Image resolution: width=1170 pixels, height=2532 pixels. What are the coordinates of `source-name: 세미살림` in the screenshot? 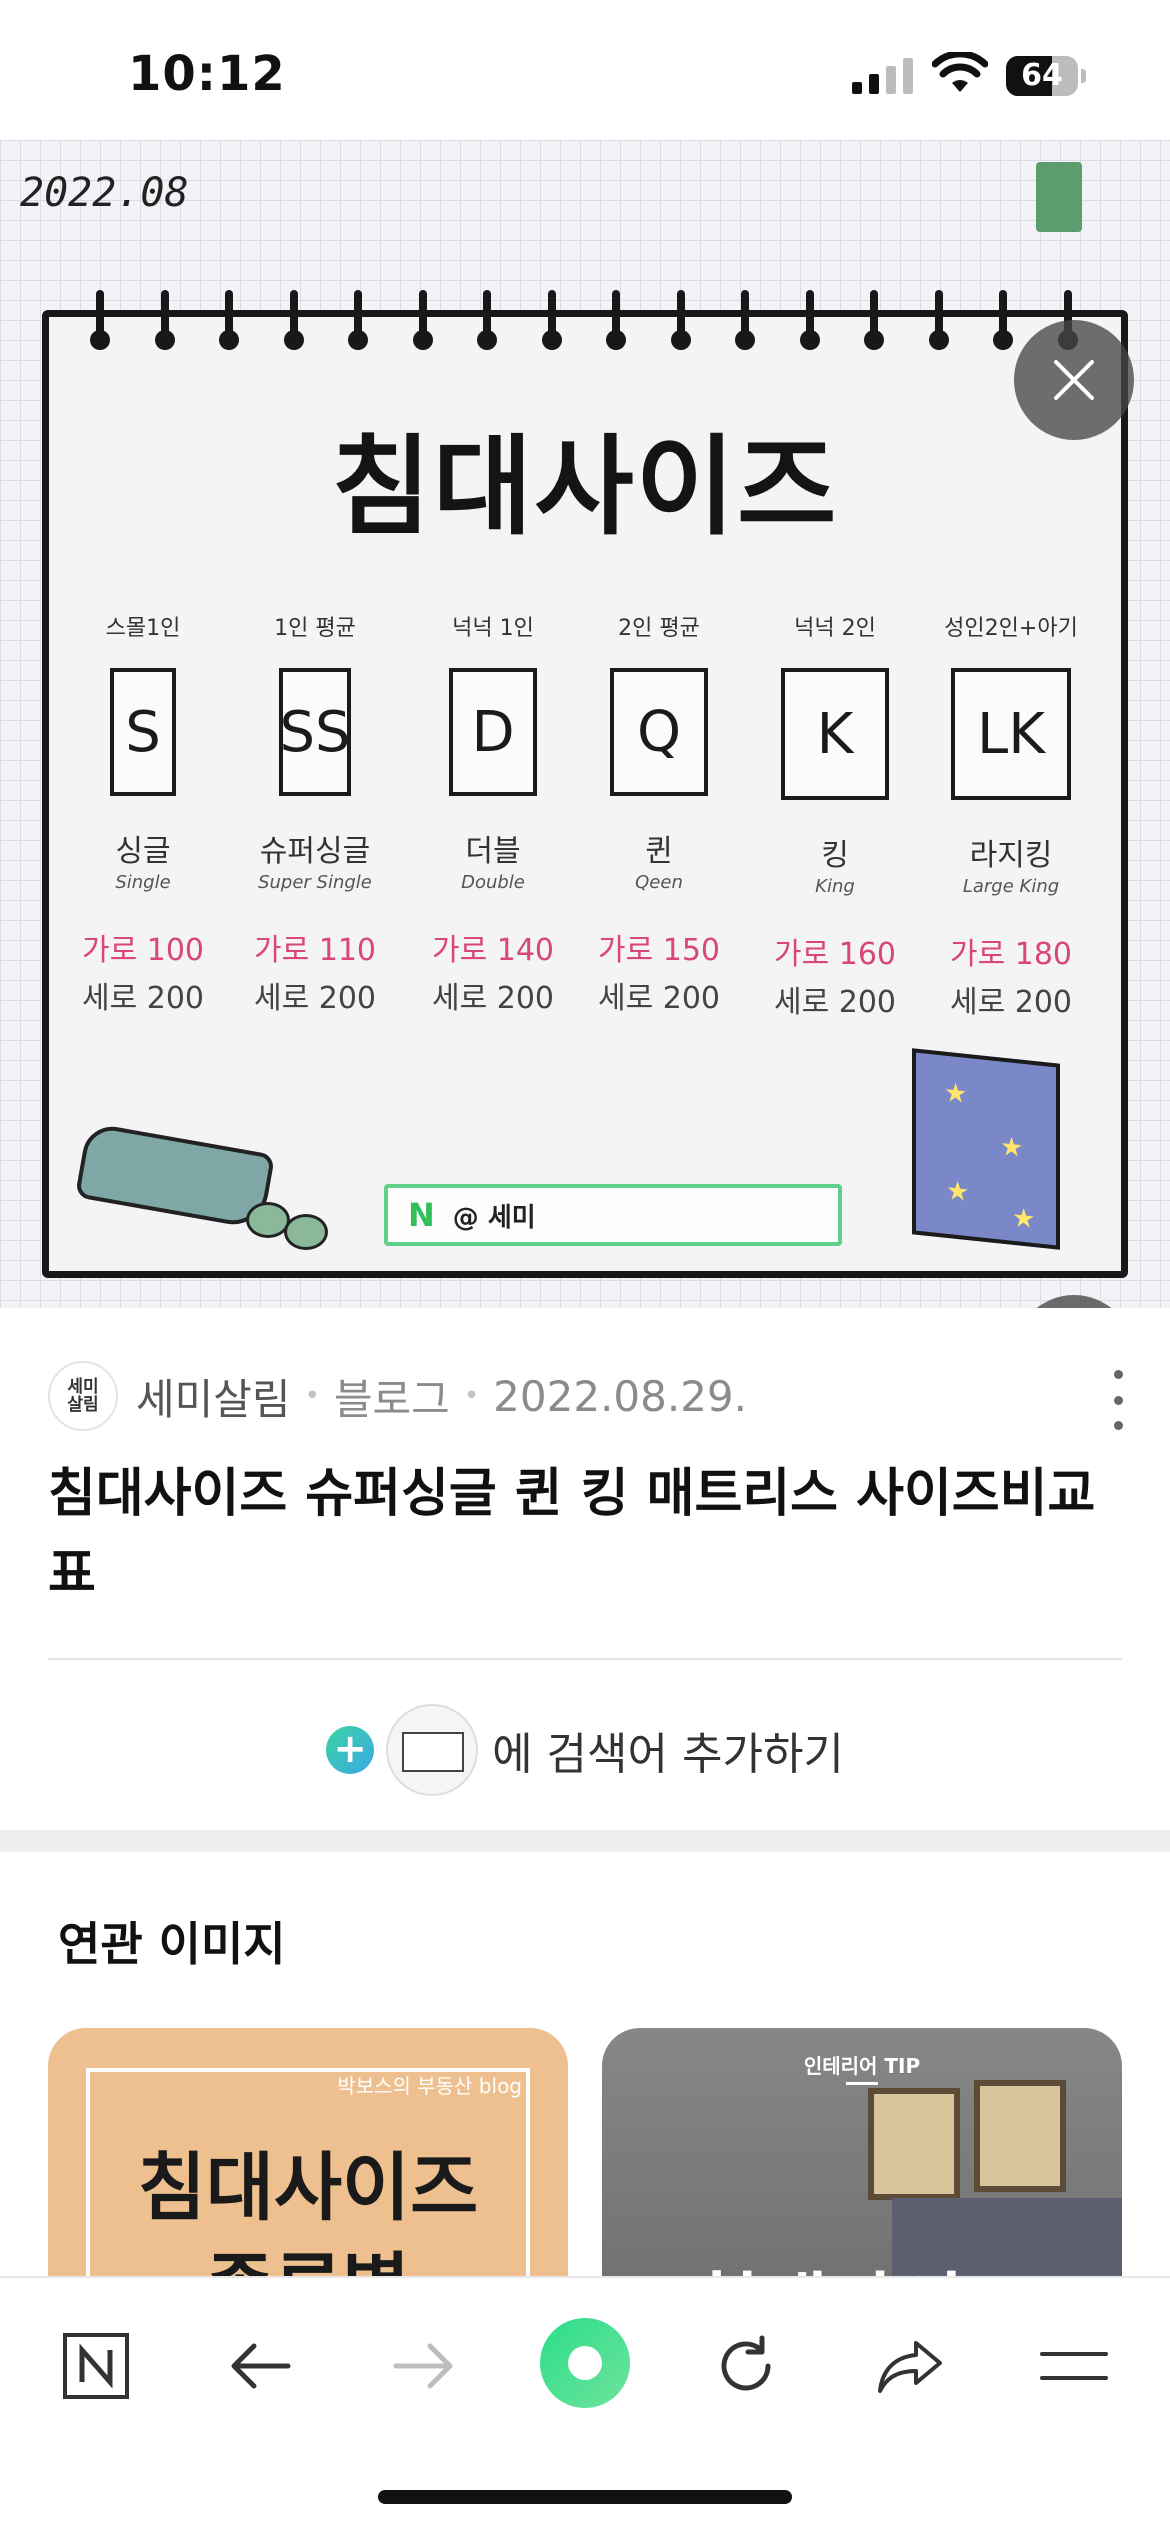 It's located at (213, 1396).